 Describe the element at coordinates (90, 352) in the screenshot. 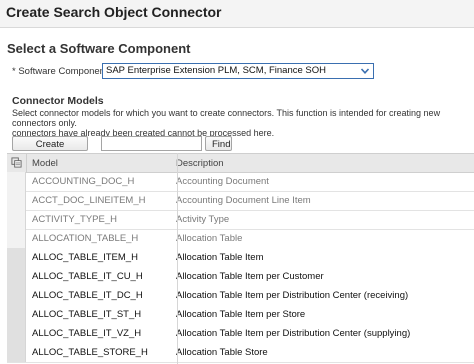

I see `model-cell: ALLOC_TABLE_STORE_H` at that location.